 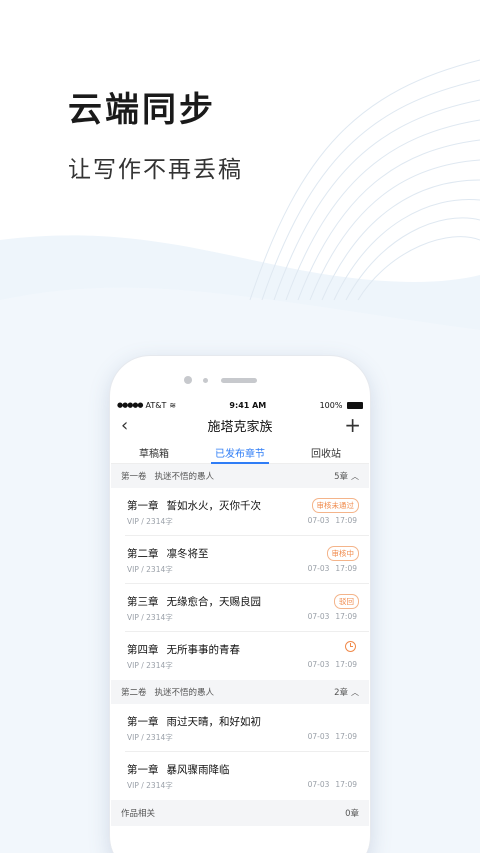 I want to click on tab-published: 已发布章节, so click(x=240, y=451).